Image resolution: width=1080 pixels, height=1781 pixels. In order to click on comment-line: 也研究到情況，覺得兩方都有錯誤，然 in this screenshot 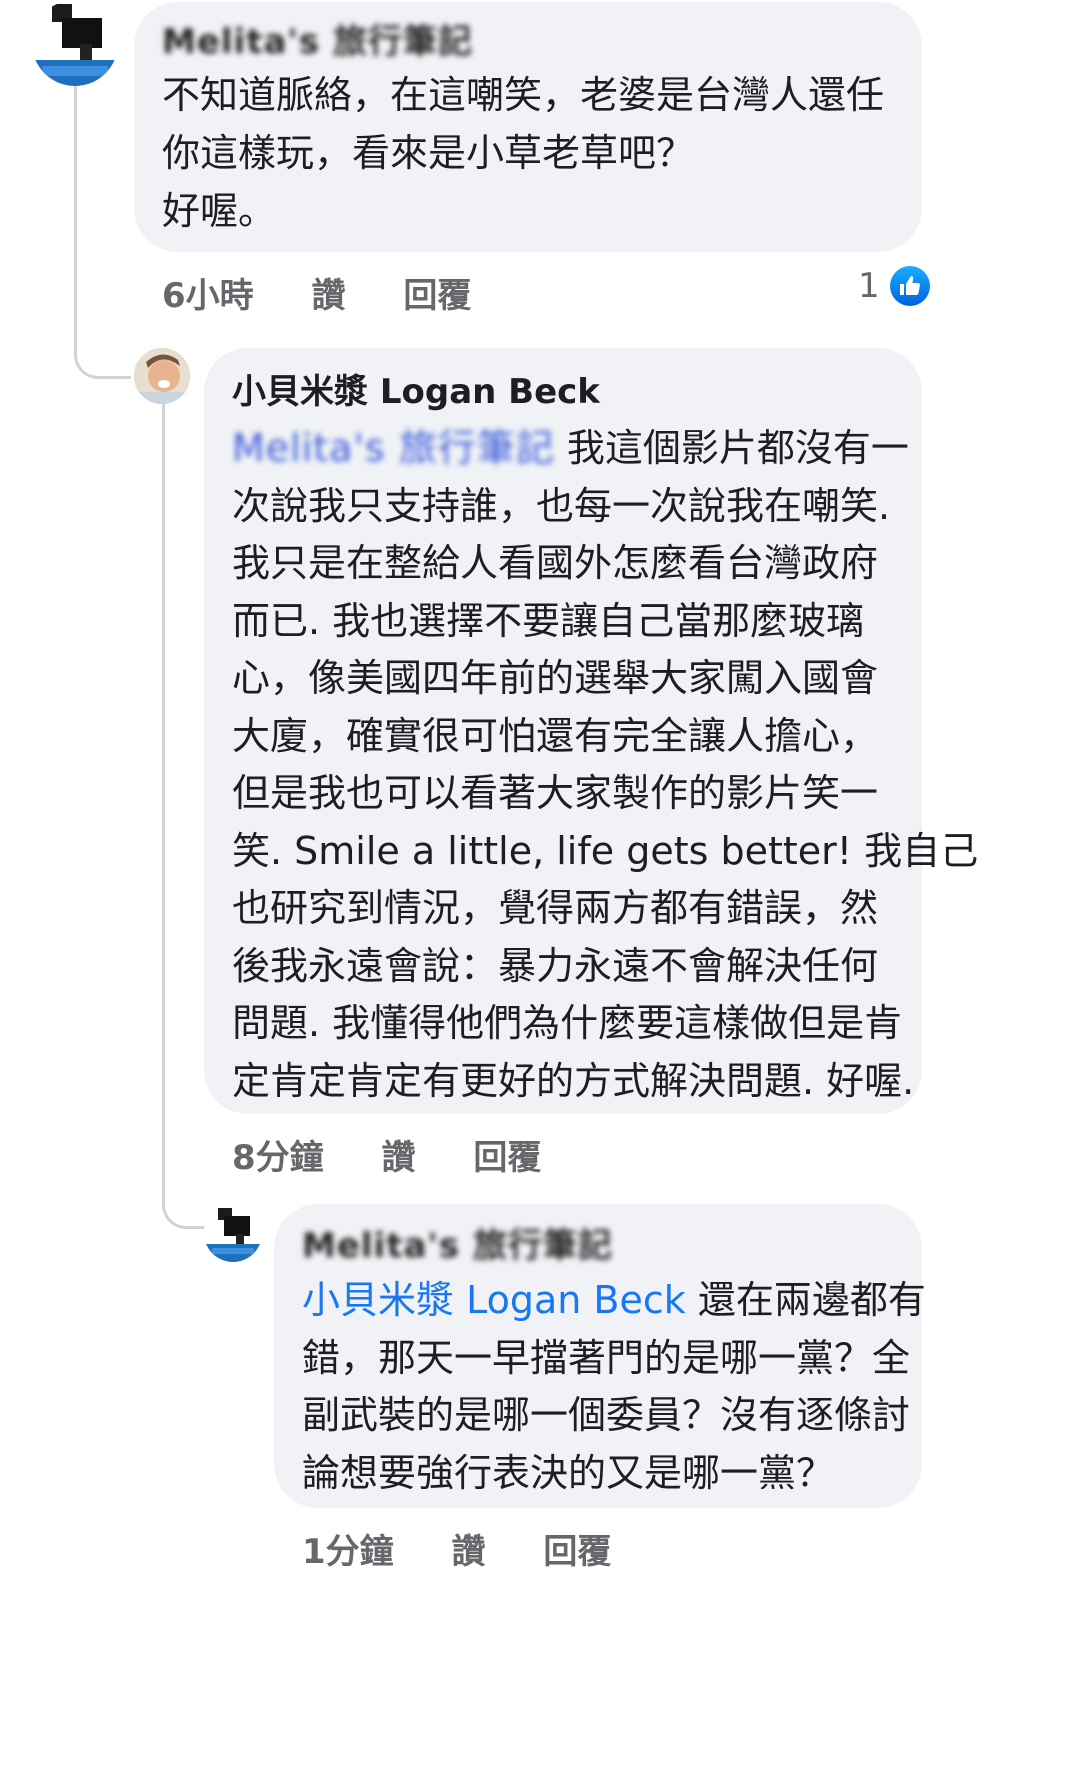, I will do `click(555, 908)`.